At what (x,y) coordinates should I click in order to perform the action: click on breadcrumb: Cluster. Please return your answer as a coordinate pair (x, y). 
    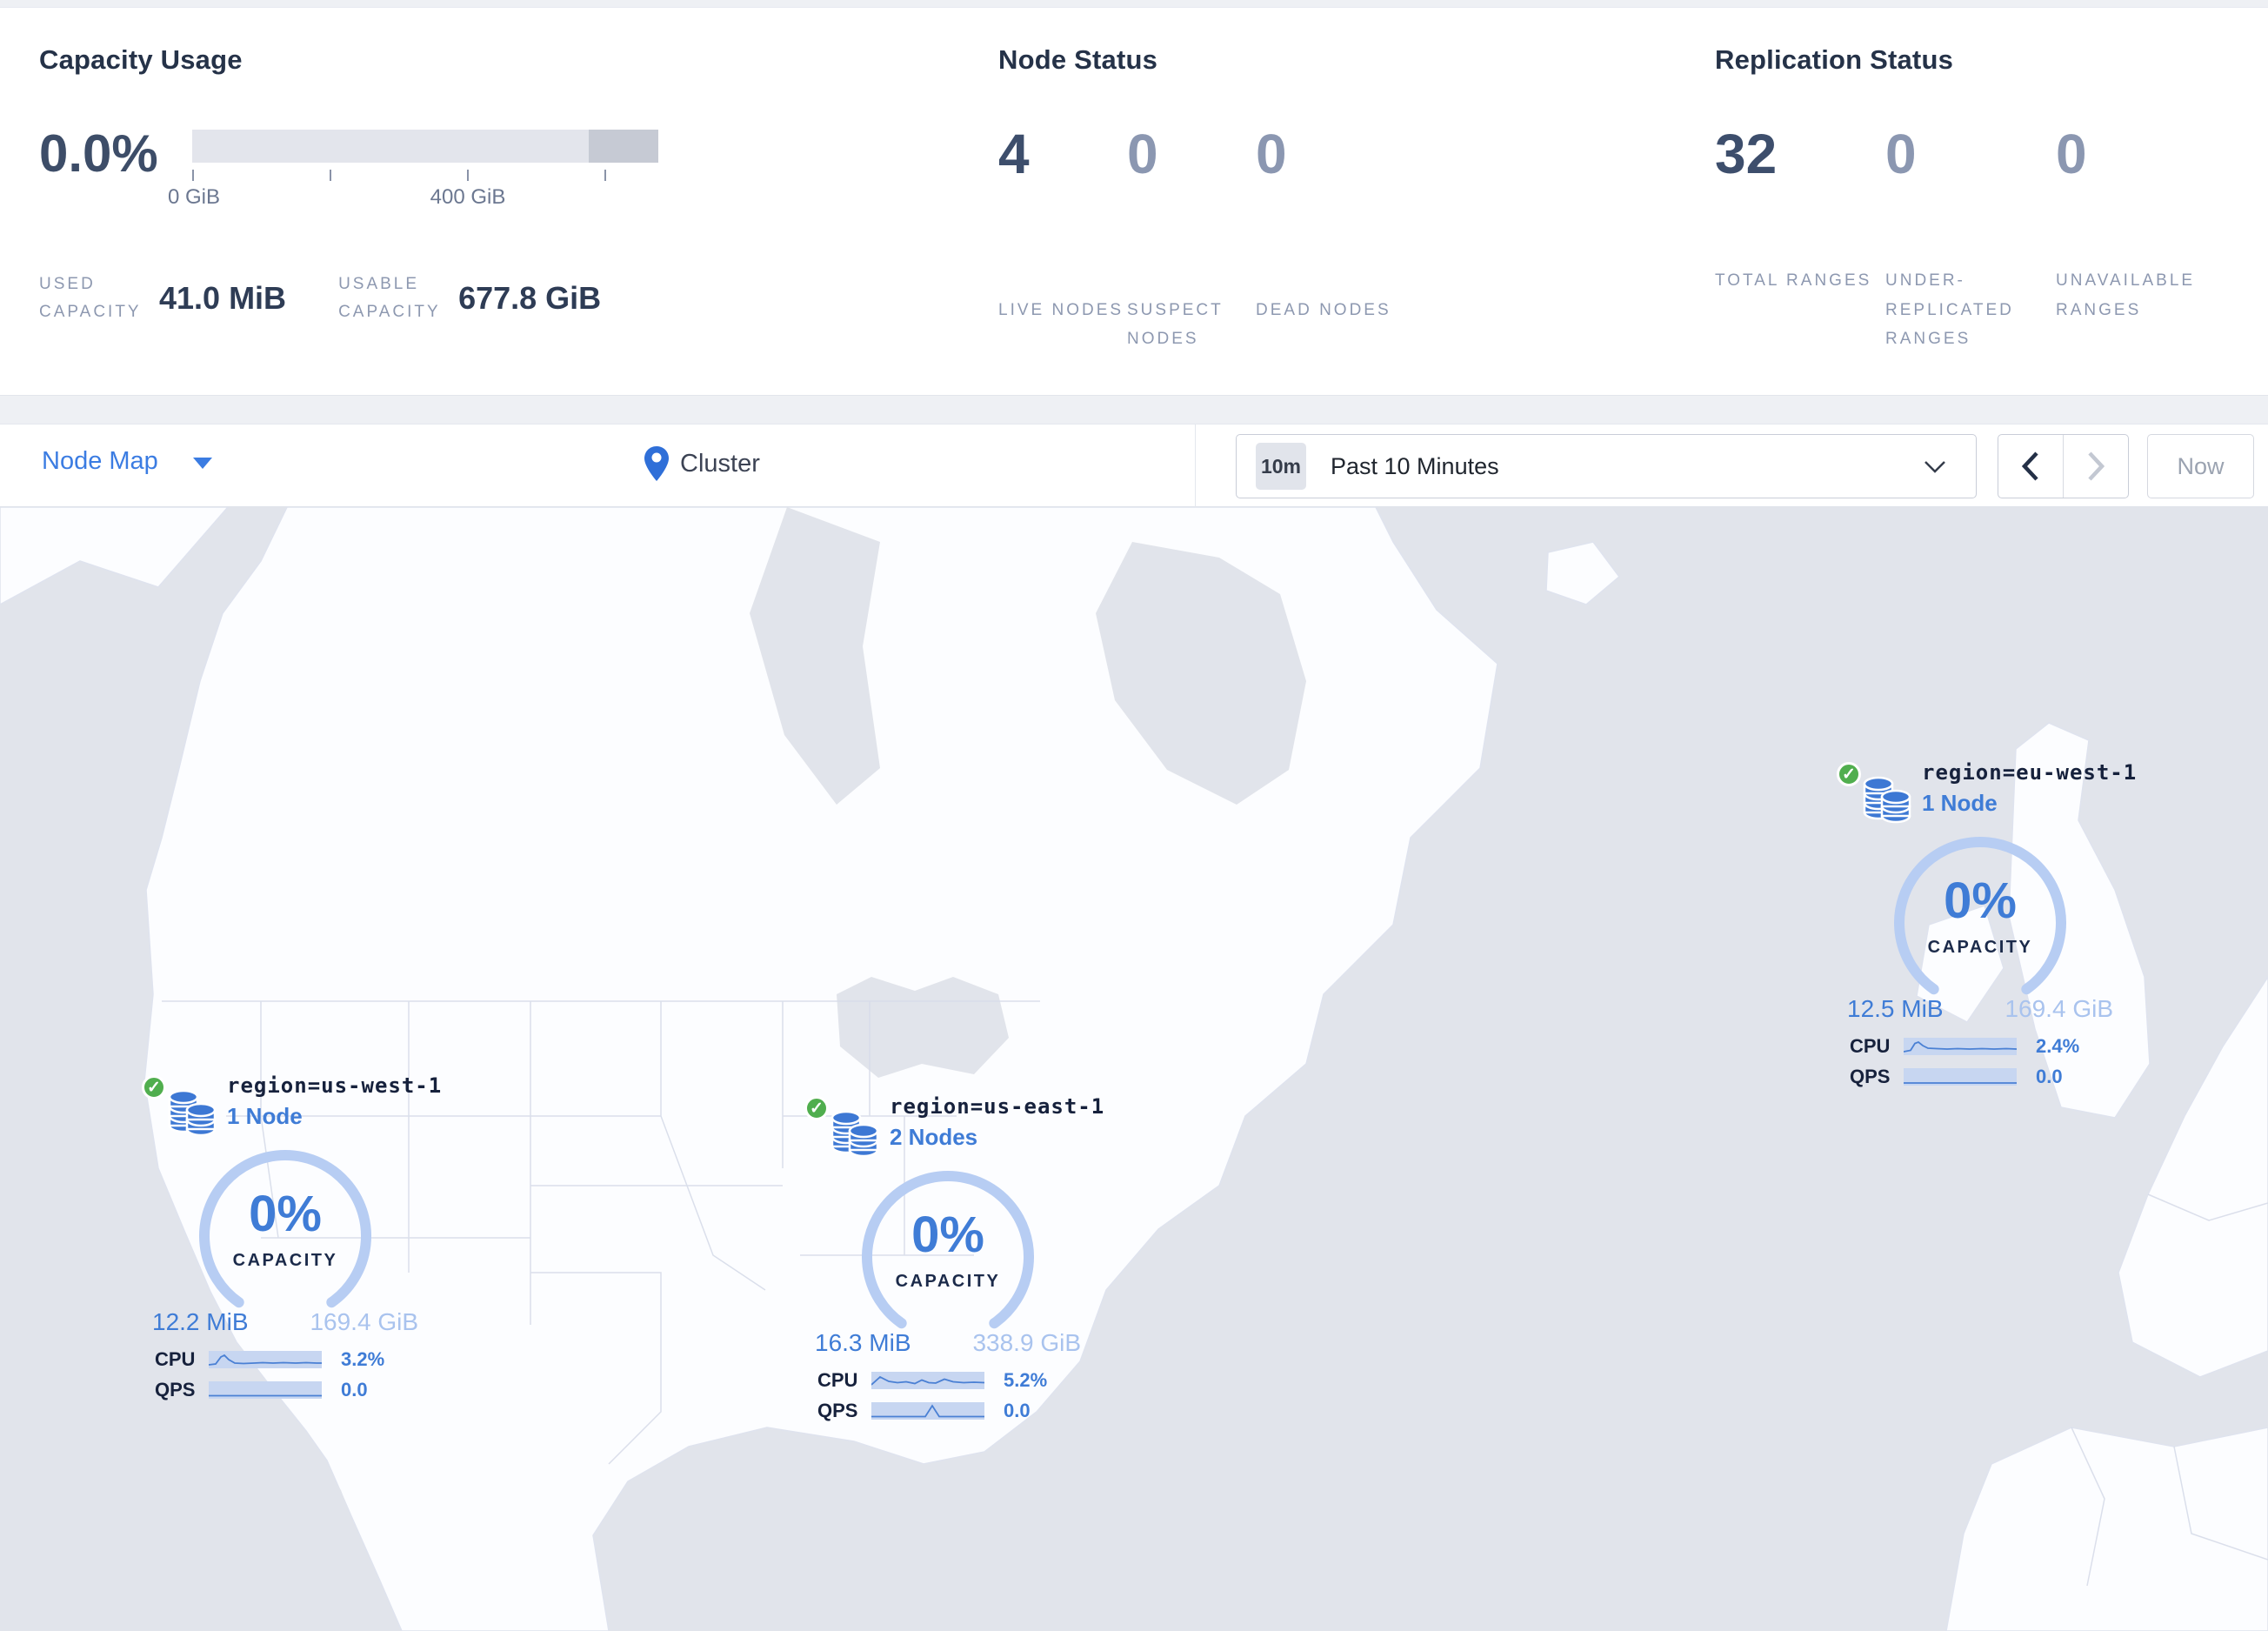
    Looking at the image, I should click on (702, 463).